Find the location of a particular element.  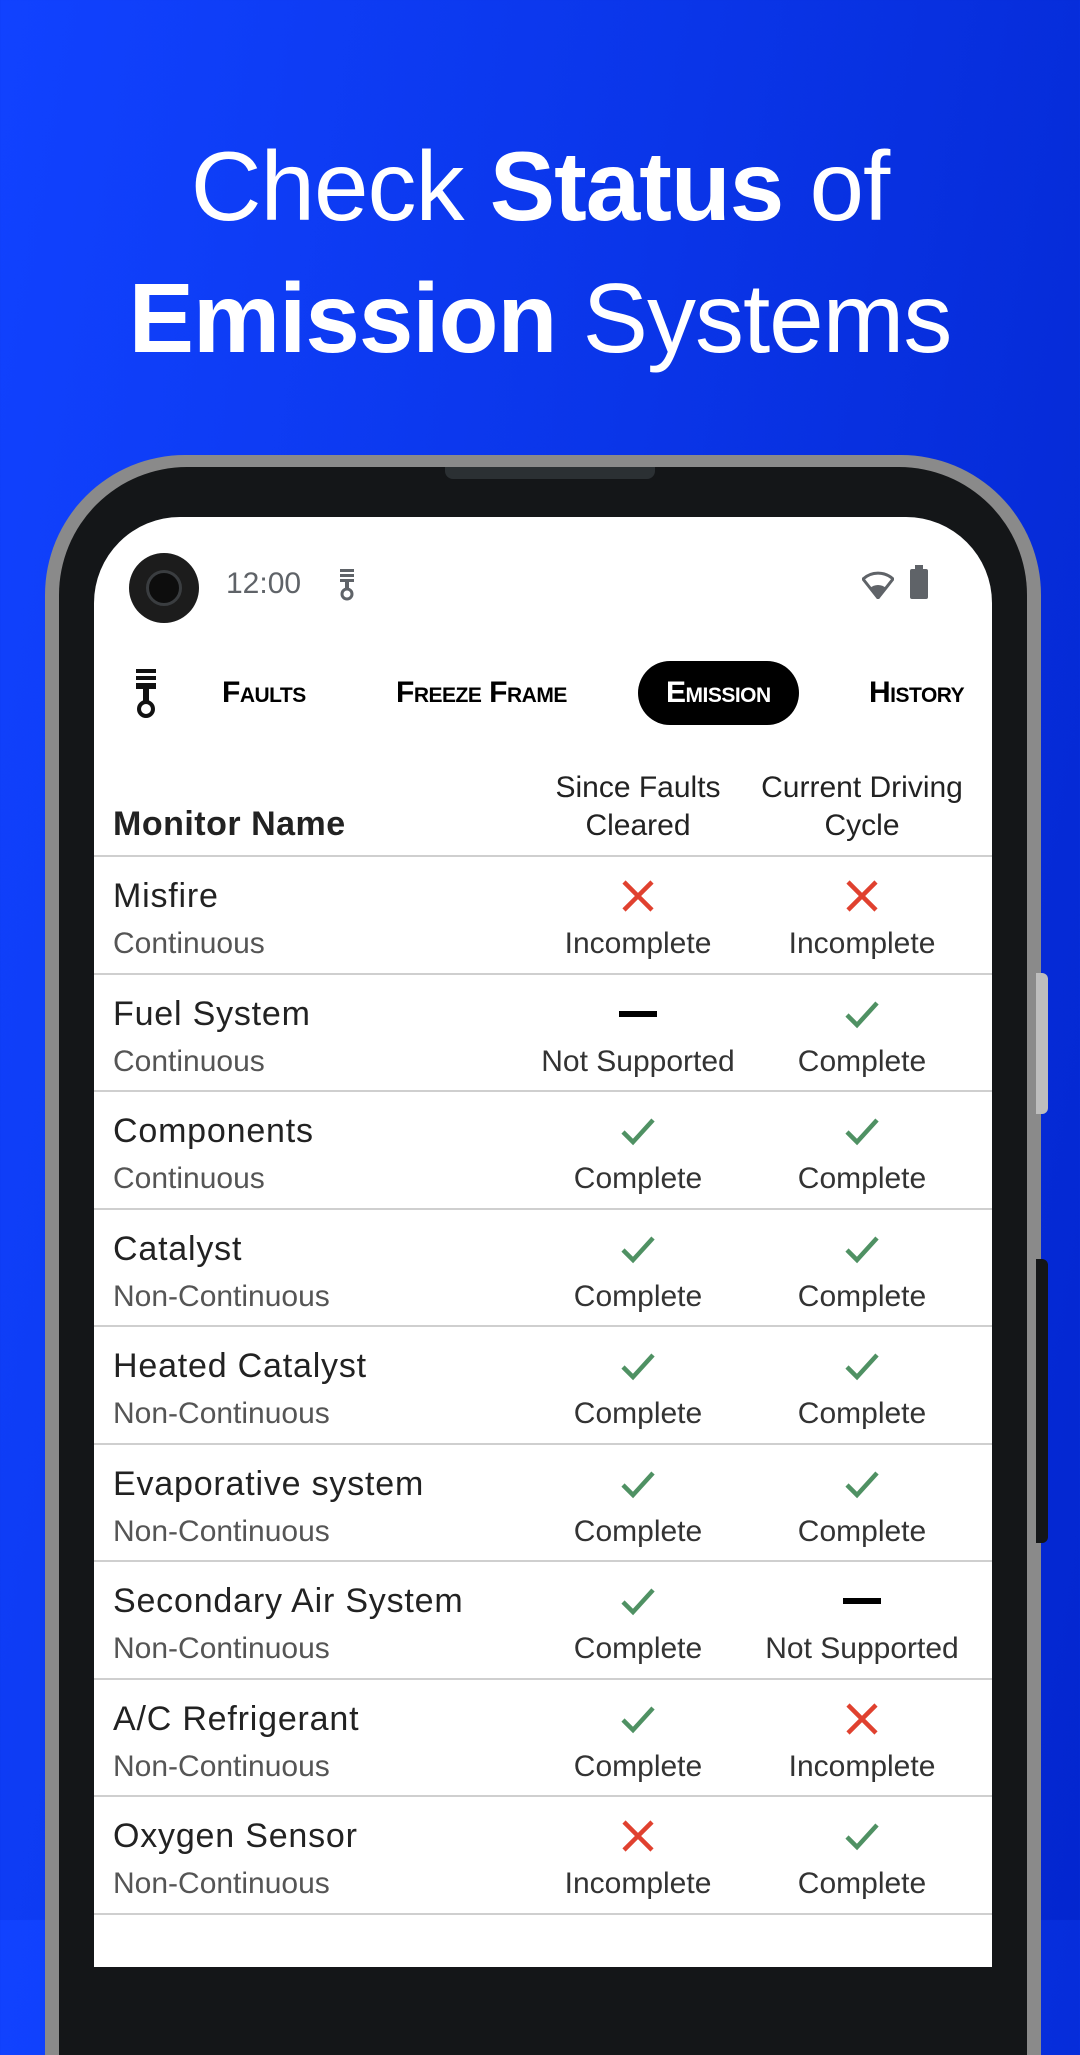

monitor-name: Fuel System is located at coordinates (212, 1013).